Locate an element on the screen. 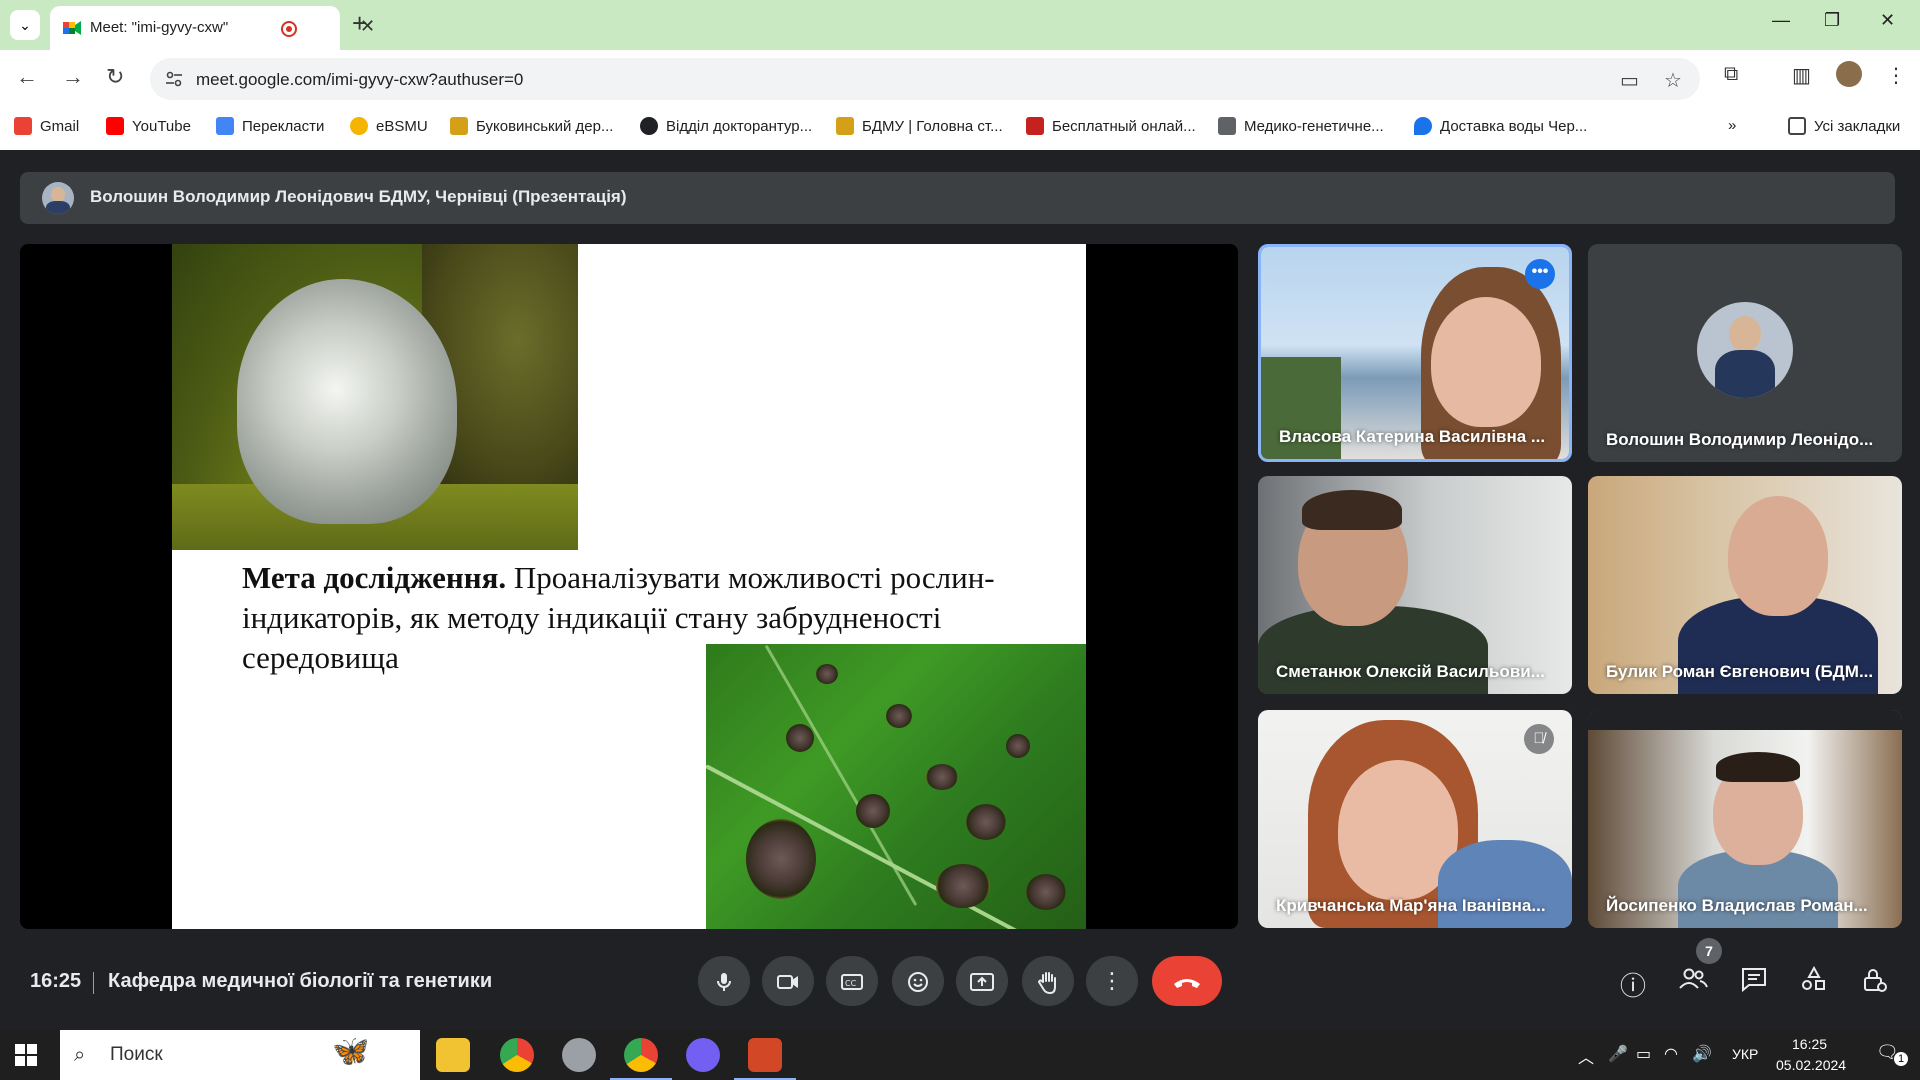 Image resolution: width=1920 pixels, height=1080 pixels. svg-text: CC is located at coordinates (851, 983).